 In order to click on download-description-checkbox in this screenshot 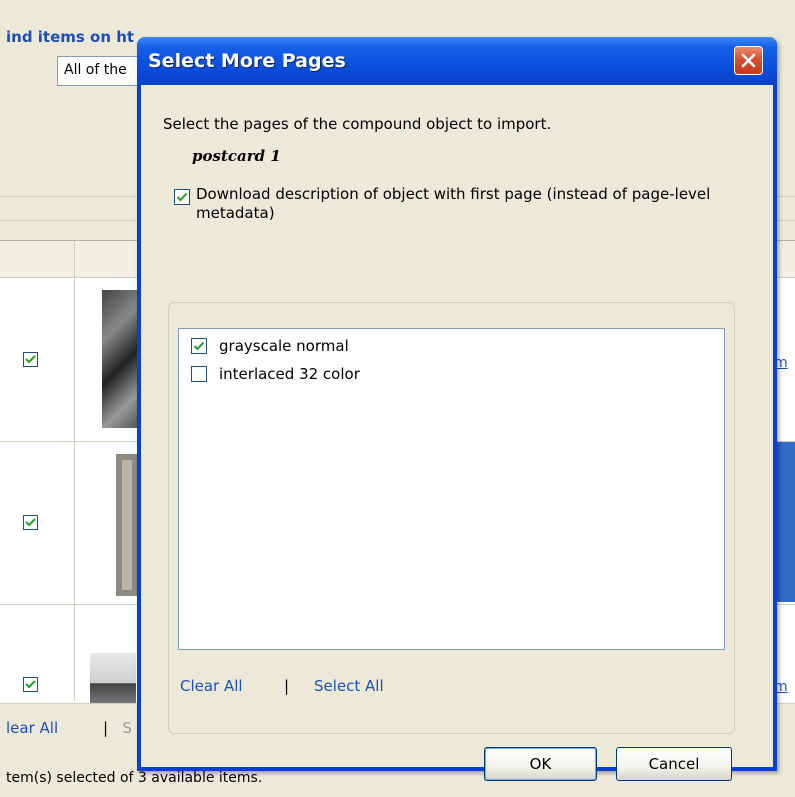, I will do `click(182, 197)`.